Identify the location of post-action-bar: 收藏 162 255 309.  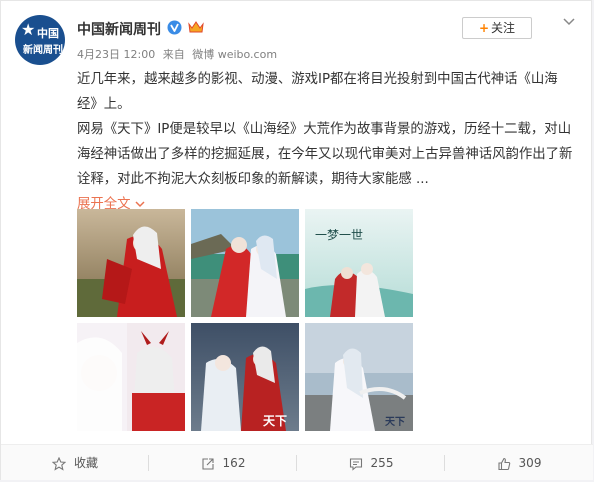
(297, 462).